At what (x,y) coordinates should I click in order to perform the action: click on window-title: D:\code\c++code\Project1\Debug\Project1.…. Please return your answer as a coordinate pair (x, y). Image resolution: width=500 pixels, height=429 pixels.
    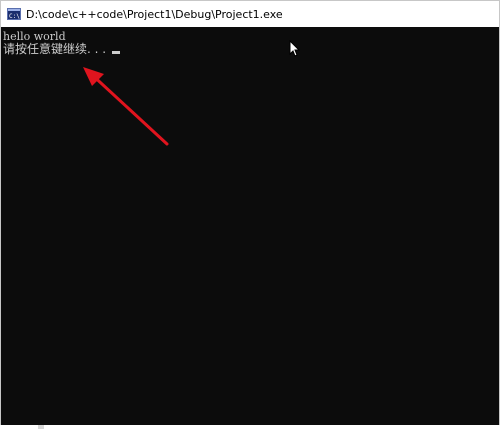
    Looking at the image, I should click on (154, 14).